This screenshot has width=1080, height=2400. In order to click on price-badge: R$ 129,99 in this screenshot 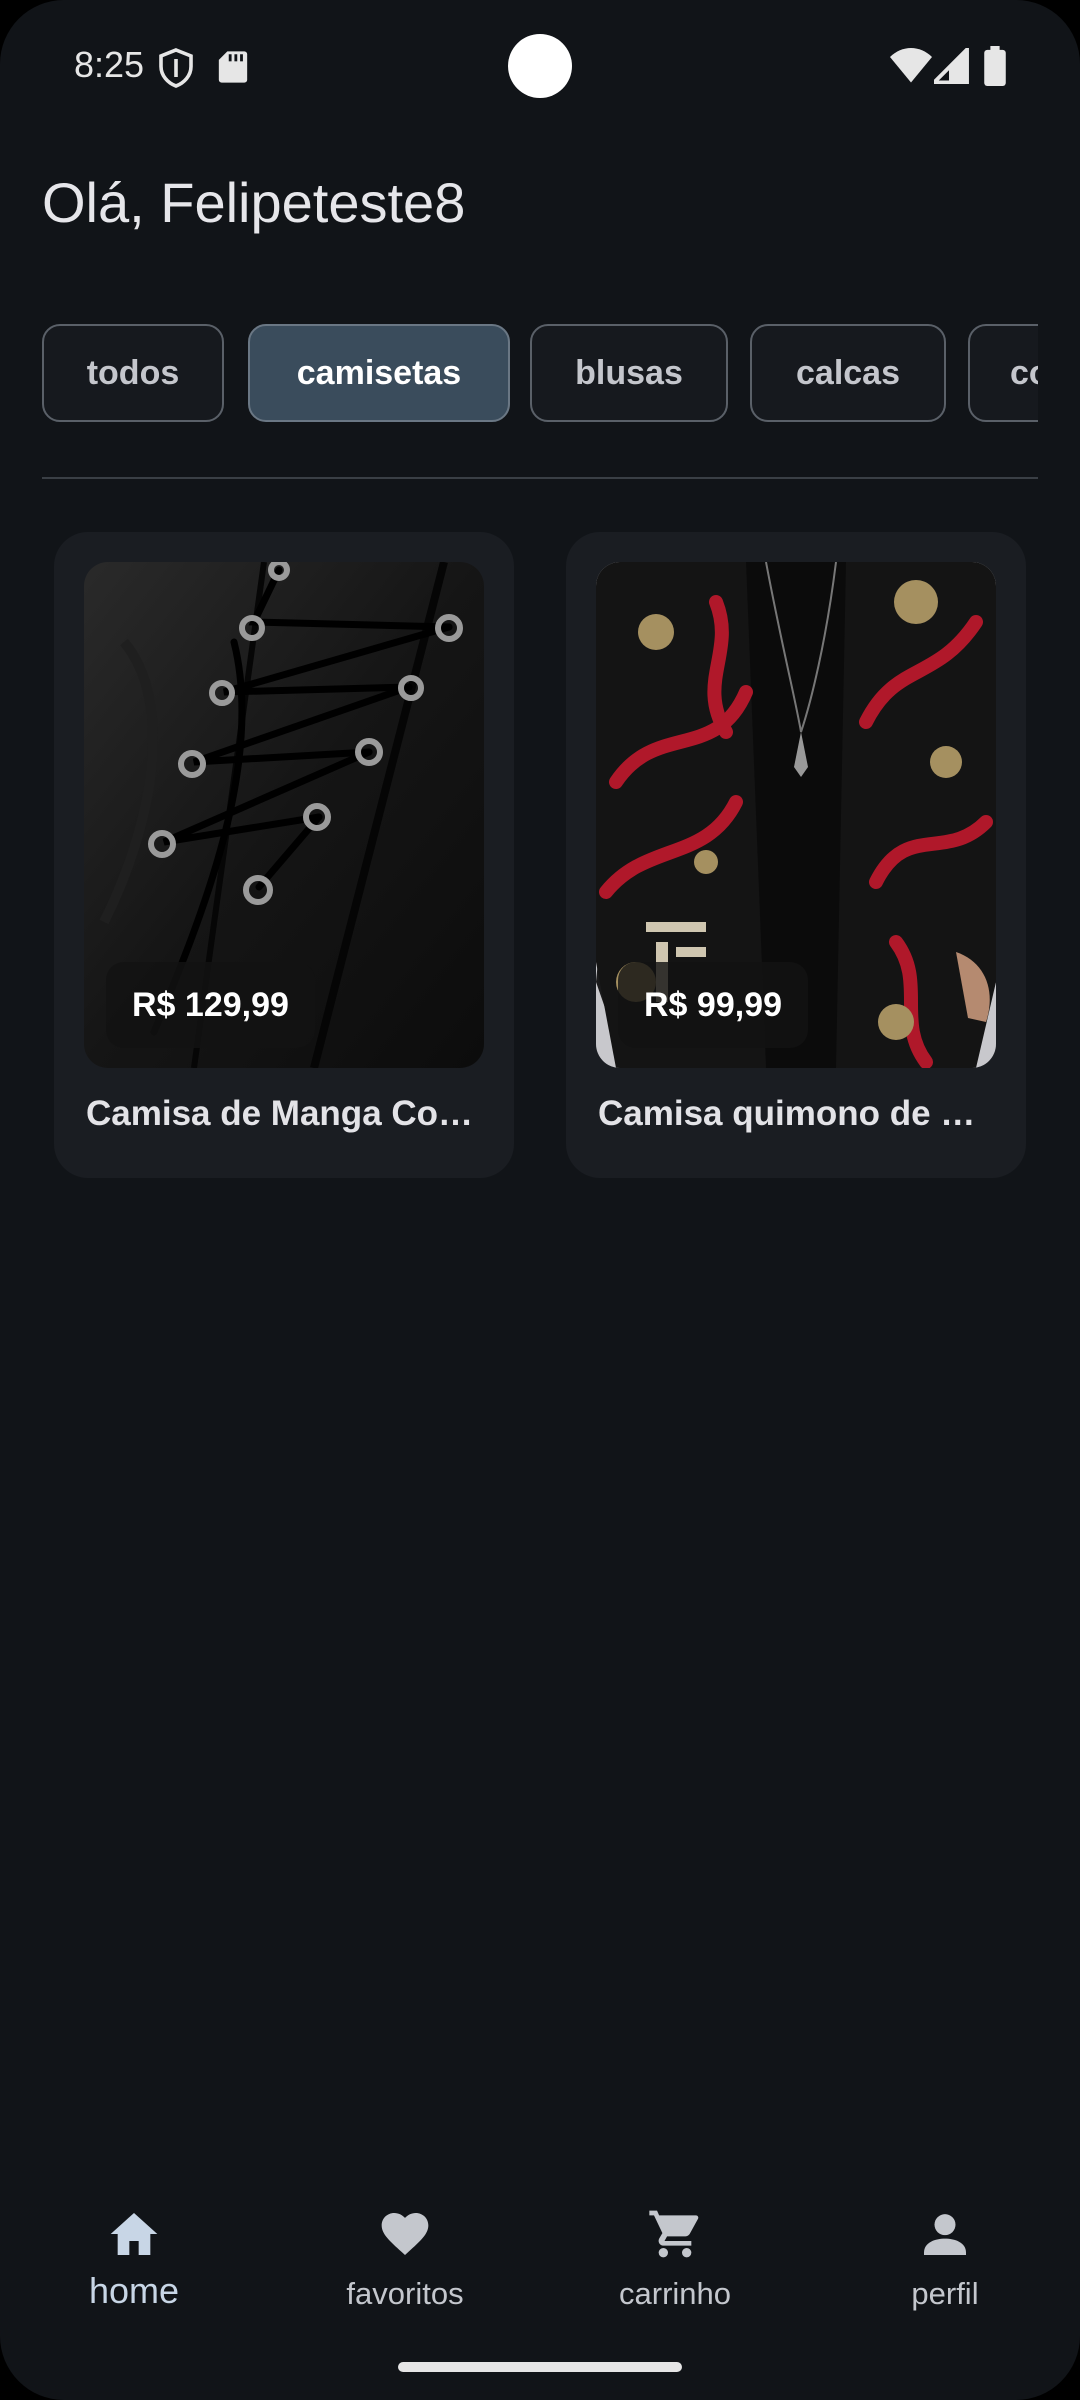, I will do `click(210, 1005)`.